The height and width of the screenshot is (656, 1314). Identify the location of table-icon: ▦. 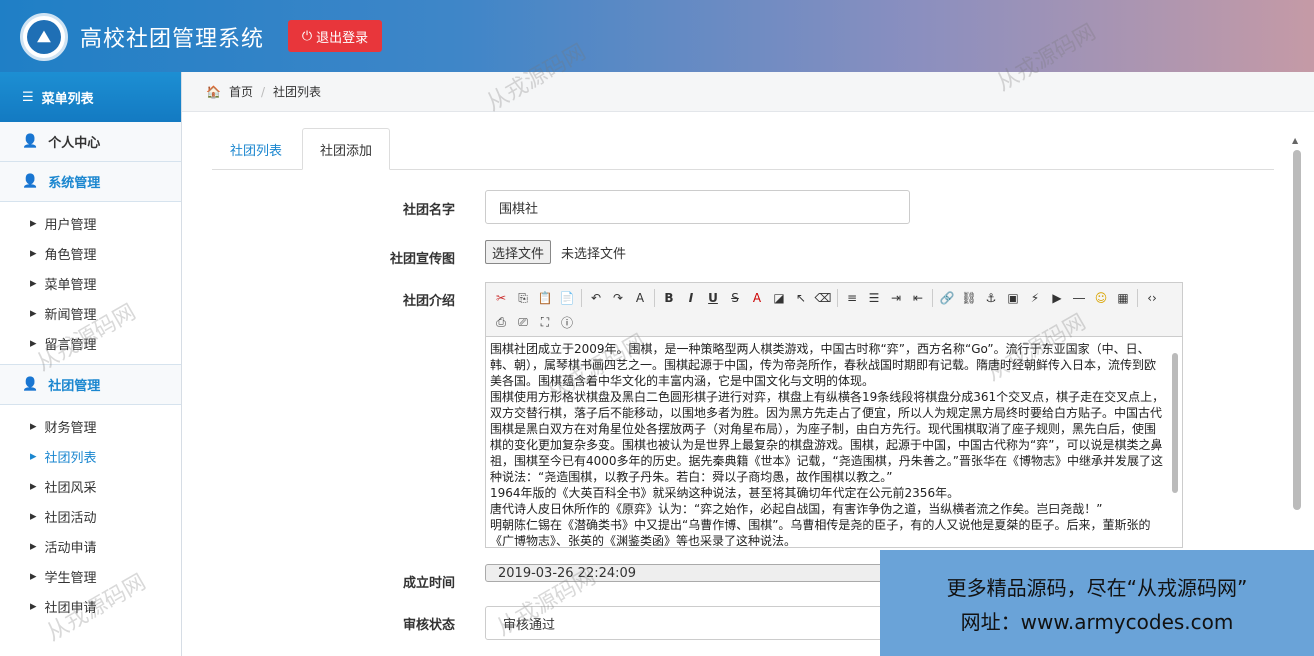
(1123, 298).